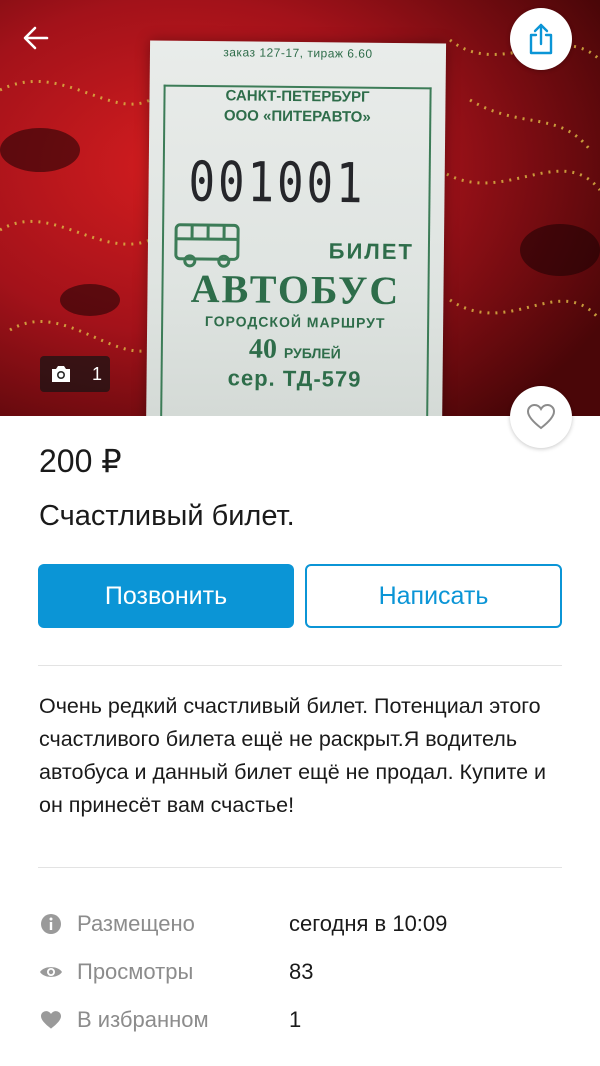 This screenshot has height=1066, width=600. I want to click on stat-row-views: Просмотры 83, so click(304, 972).